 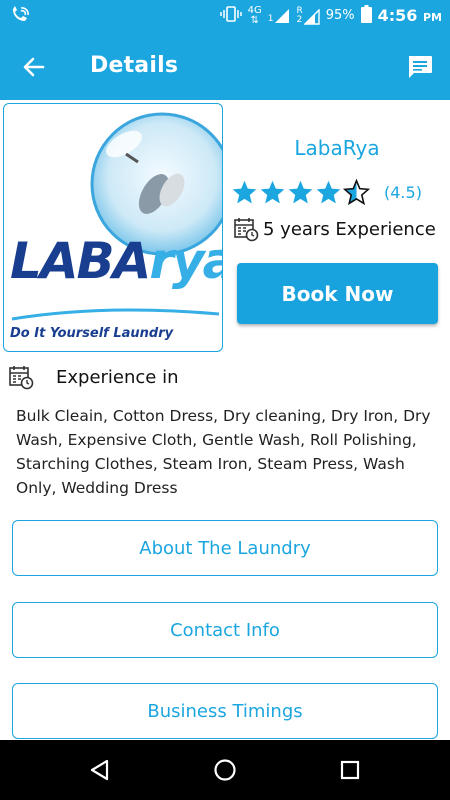 I want to click on sim1-label: 1, so click(x=270, y=18).